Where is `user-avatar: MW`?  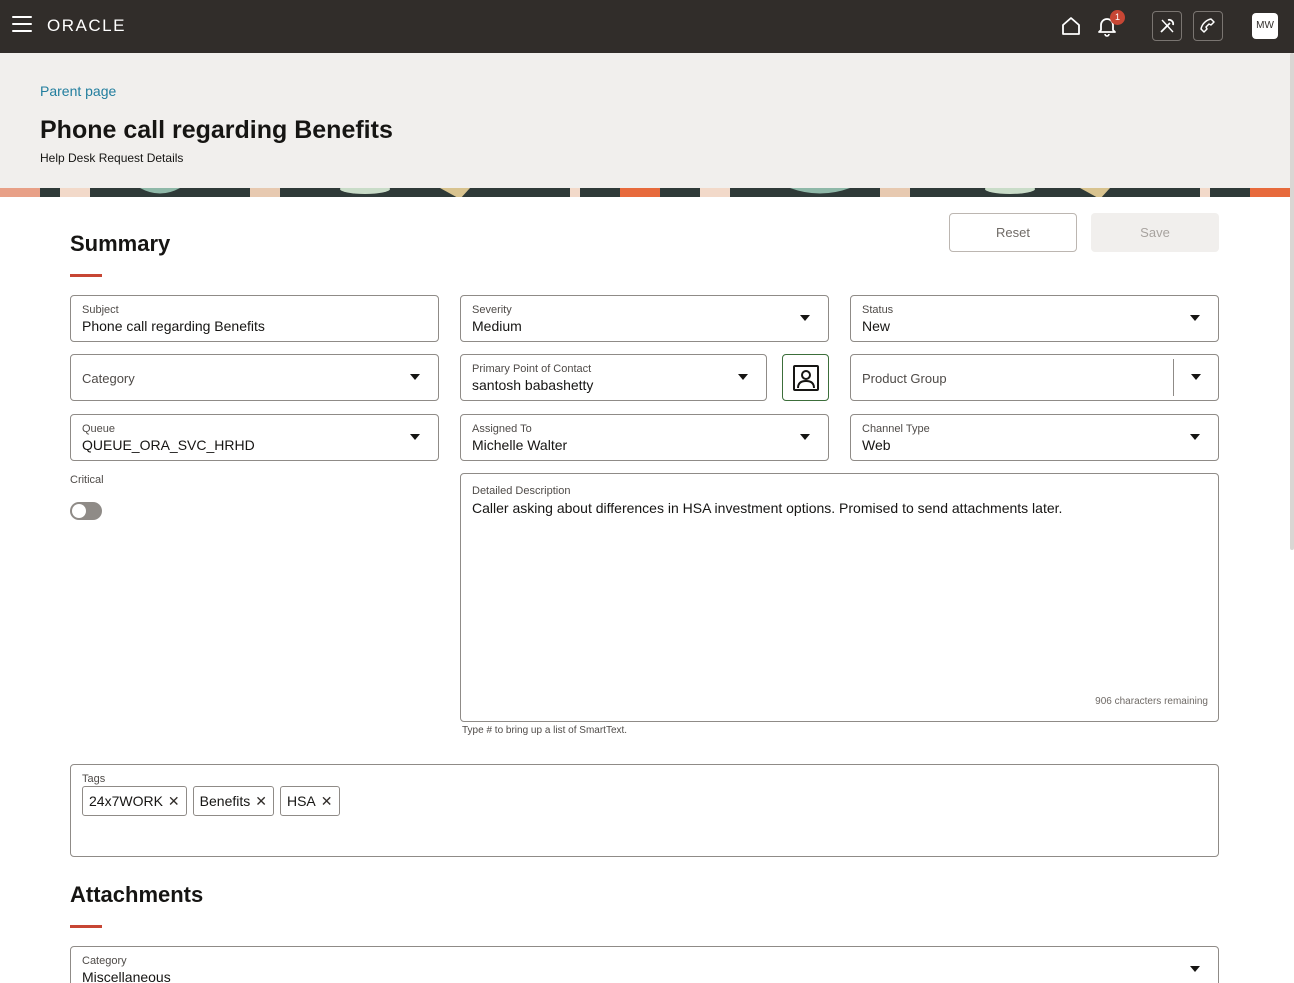
user-avatar: MW is located at coordinates (1265, 26).